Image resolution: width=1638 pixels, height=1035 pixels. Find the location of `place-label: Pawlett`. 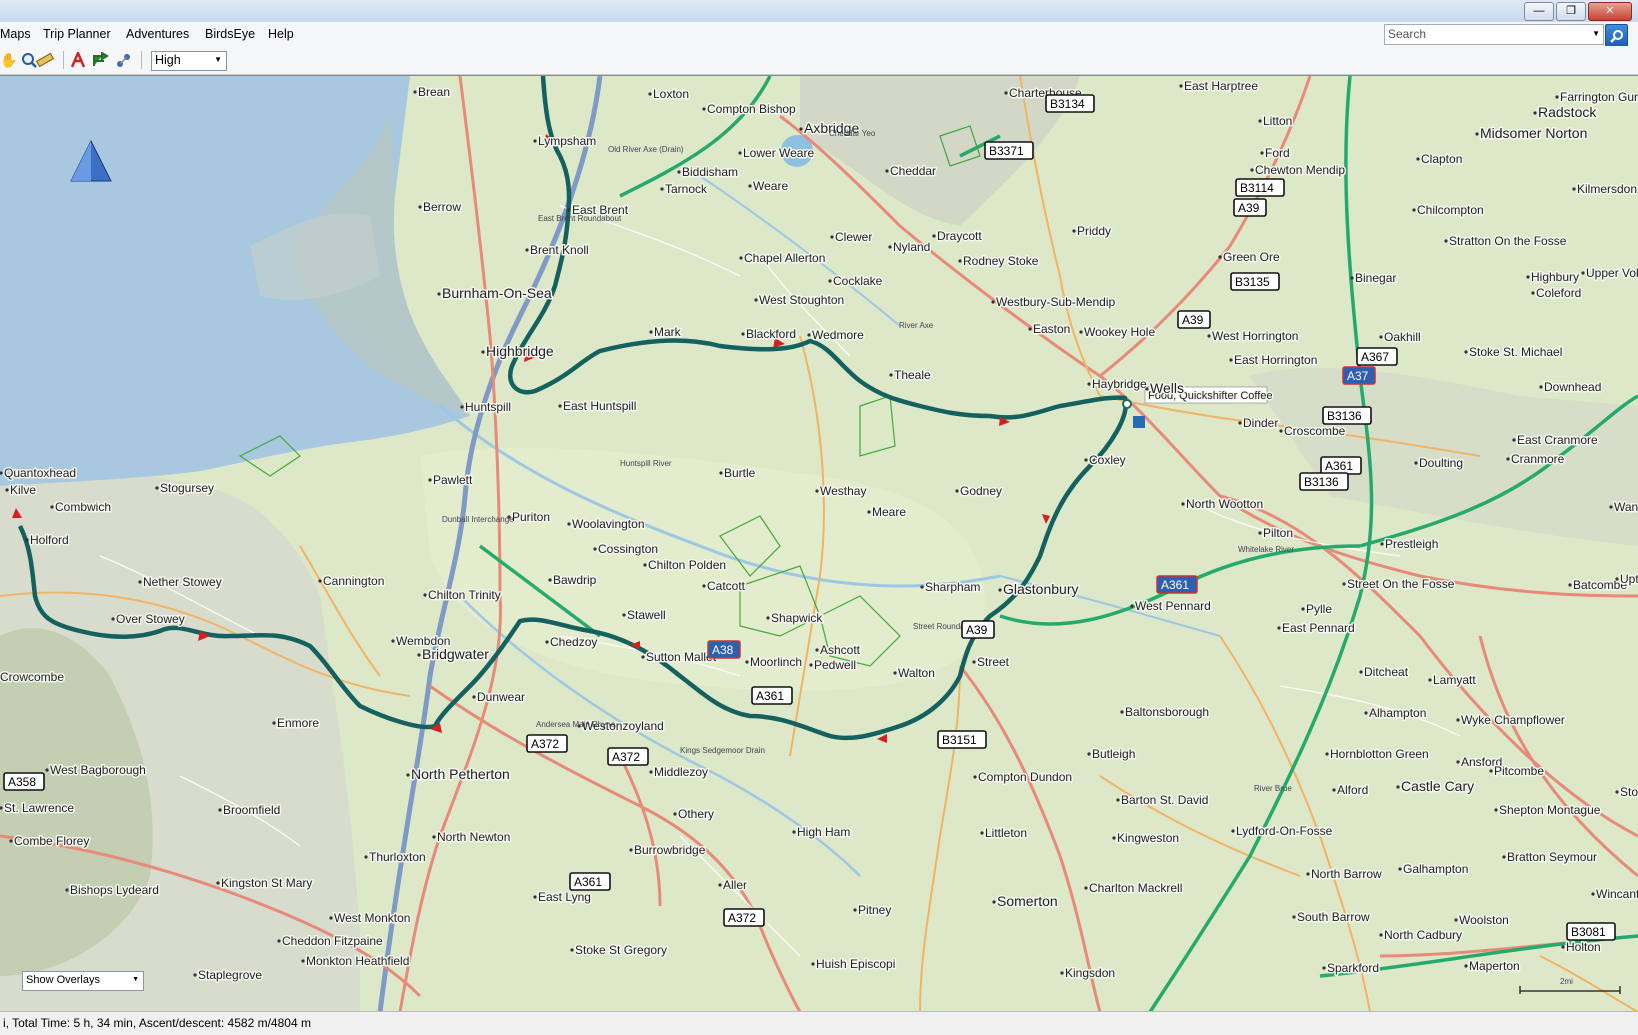

place-label: Pawlett is located at coordinates (453, 480).